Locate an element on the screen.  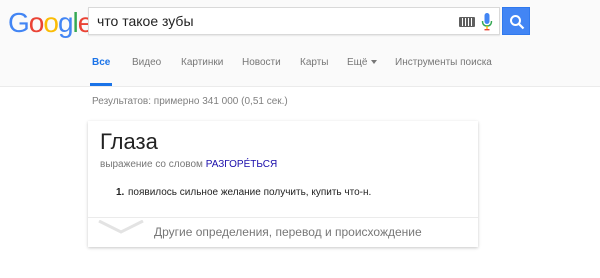
keyboard-icon is located at coordinates (467, 22).